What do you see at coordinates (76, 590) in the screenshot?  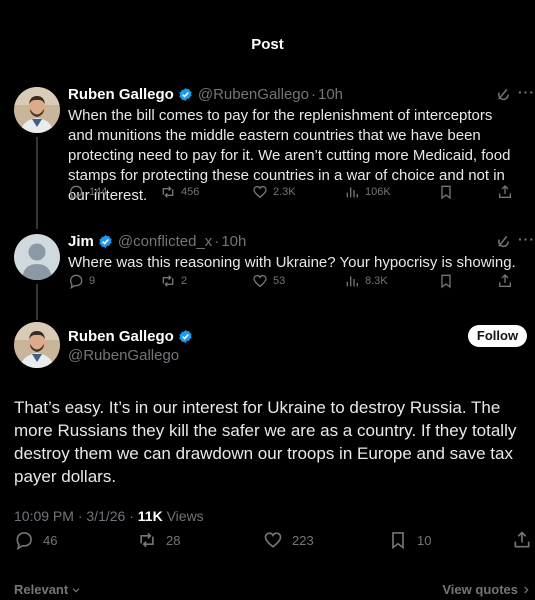 I see `chevron-down-icon` at bounding box center [76, 590].